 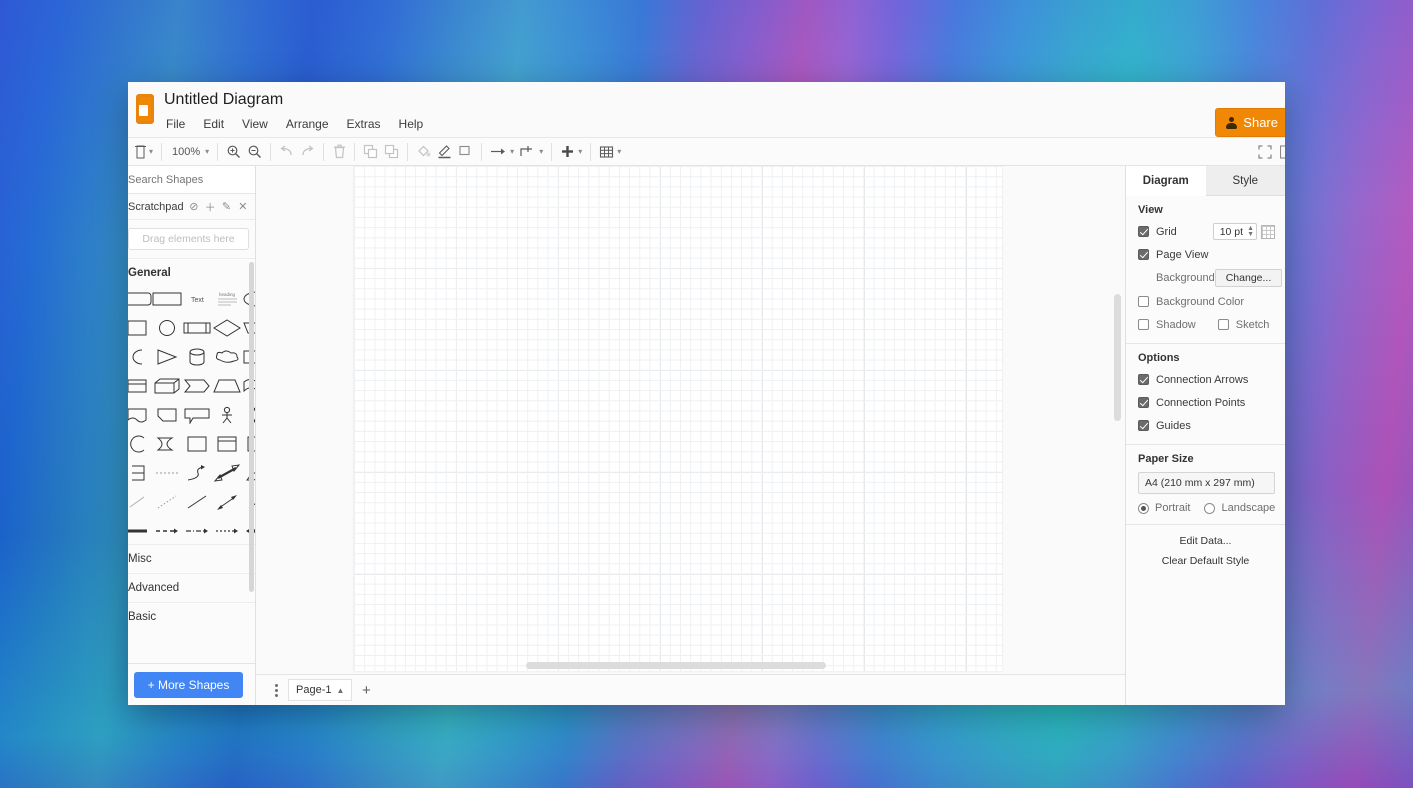 I want to click on shape-square-icon, so click(x=140, y=327).